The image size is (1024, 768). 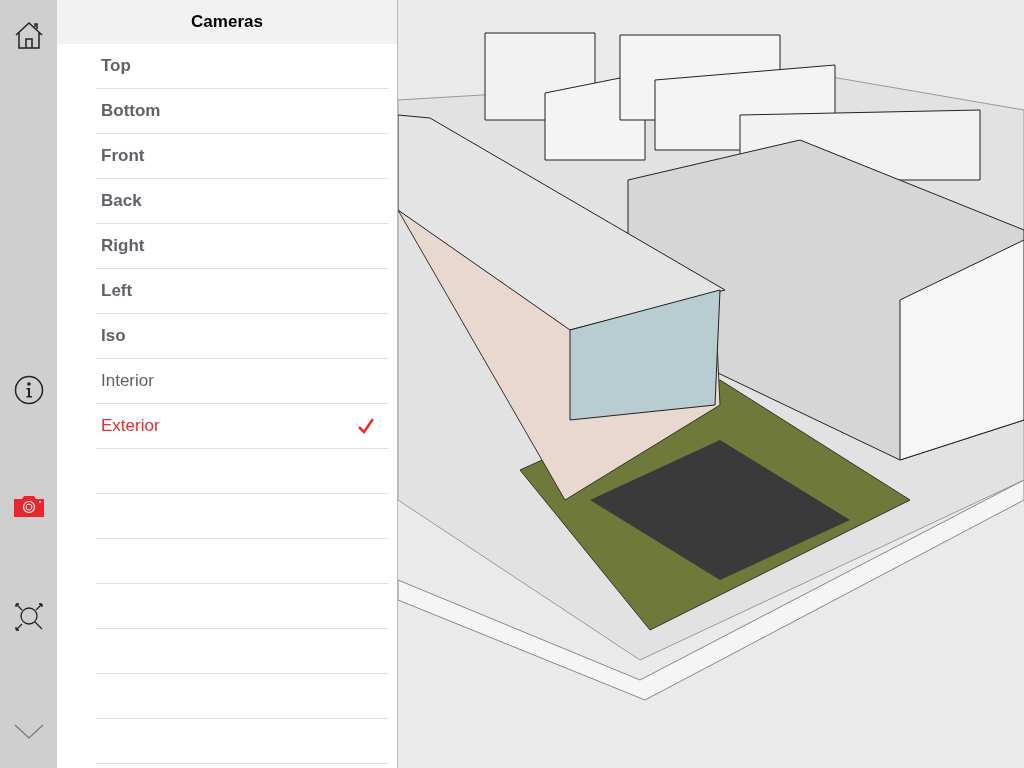 What do you see at coordinates (242, 426) in the screenshot?
I see `camera-list-item: Exterior` at bounding box center [242, 426].